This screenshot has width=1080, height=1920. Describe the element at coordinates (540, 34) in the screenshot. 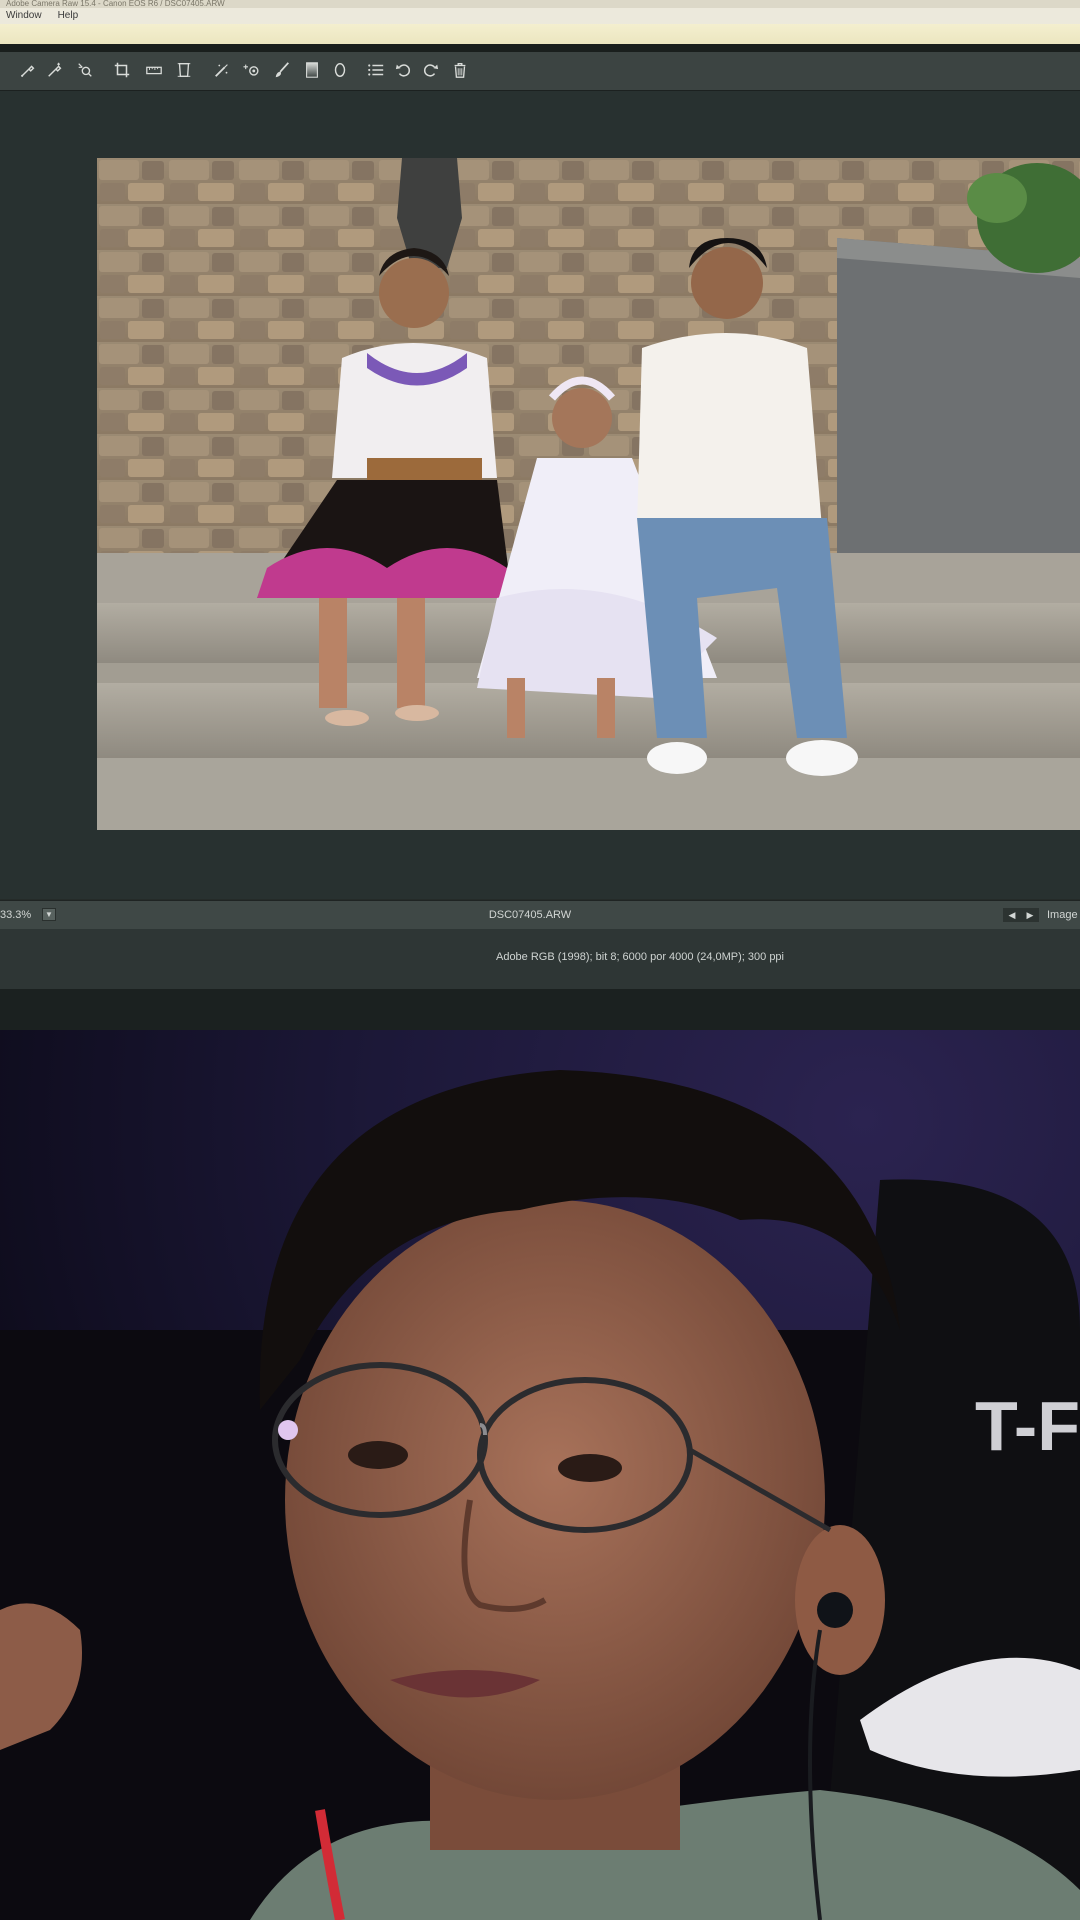

I see `info-strip` at that location.